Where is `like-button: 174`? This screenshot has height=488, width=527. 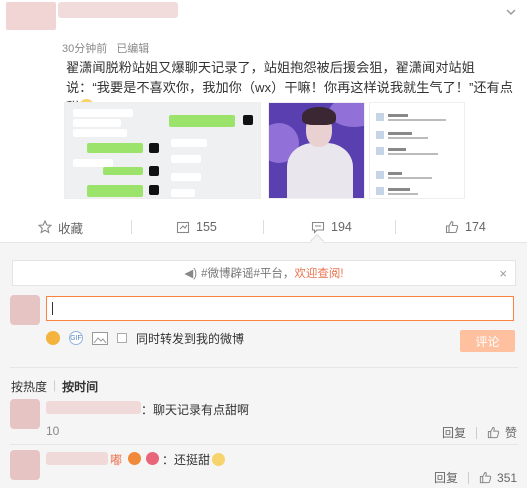
like-button: 174 is located at coordinates (465, 227).